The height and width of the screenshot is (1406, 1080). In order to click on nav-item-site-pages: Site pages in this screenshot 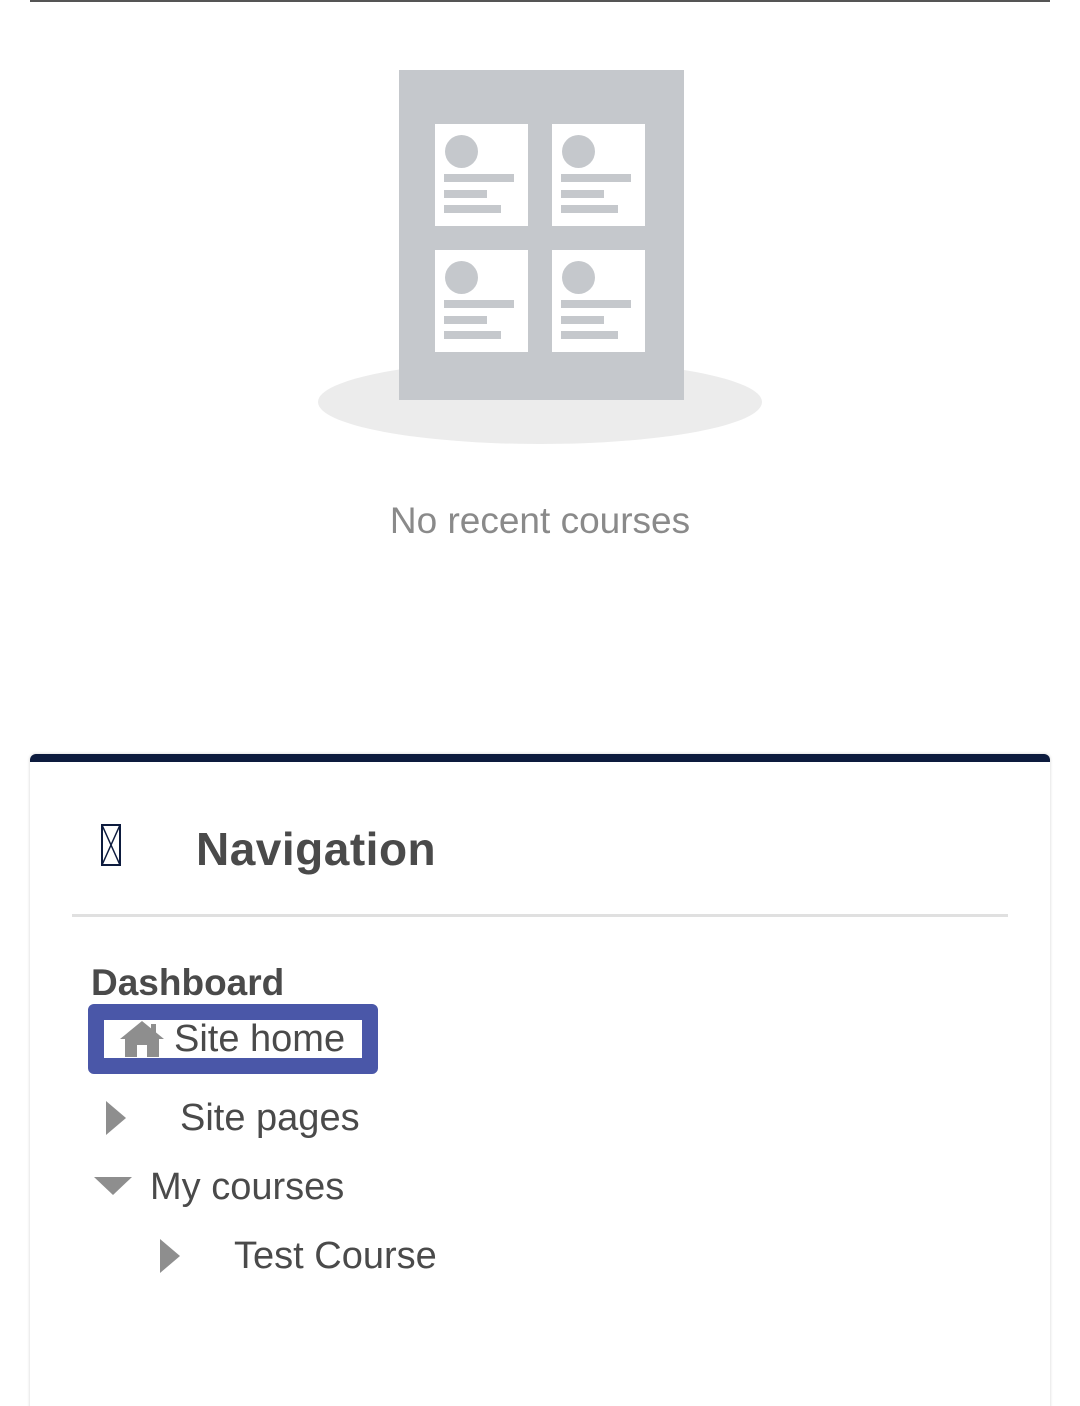, I will do `click(231, 1118)`.